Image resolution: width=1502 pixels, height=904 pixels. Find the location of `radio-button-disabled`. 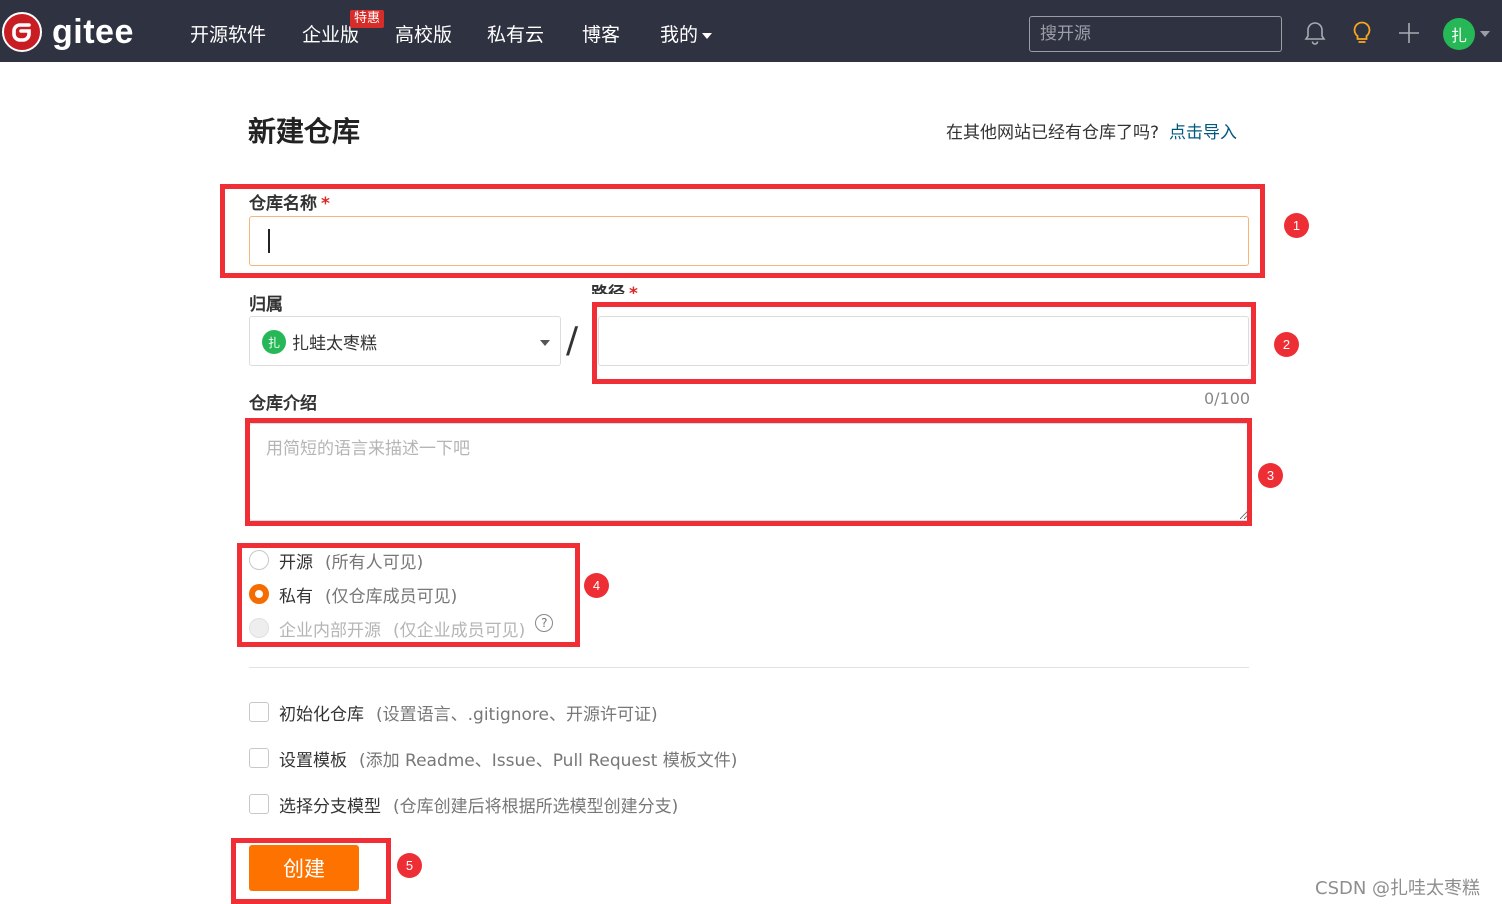

radio-button-disabled is located at coordinates (259, 628).